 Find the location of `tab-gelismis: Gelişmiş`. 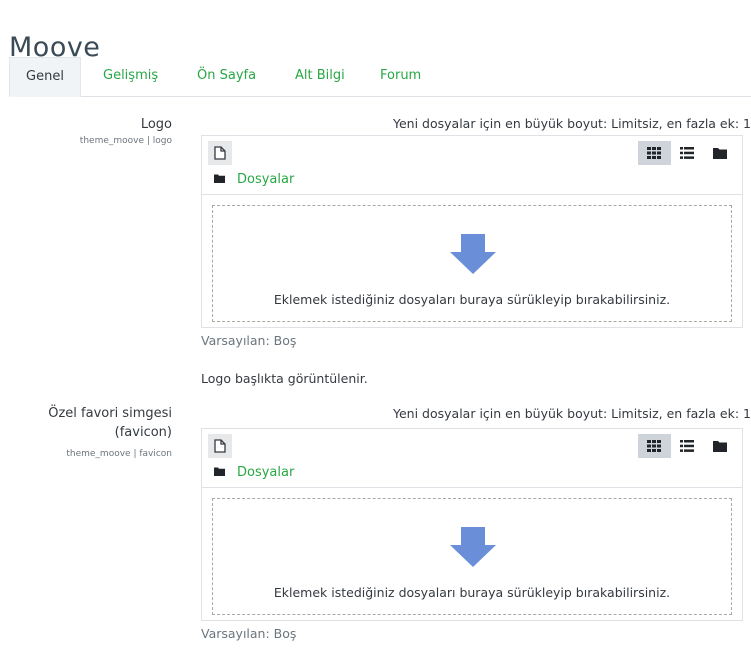

tab-gelismis: Gelişmiş is located at coordinates (130, 76).